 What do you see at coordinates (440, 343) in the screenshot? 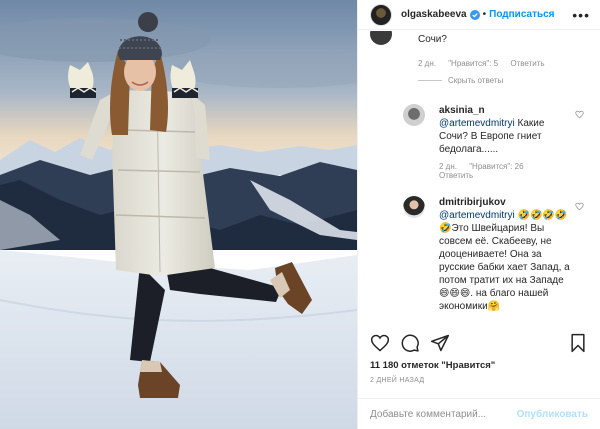
I see `share-icon` at bounding box center [440, 343].